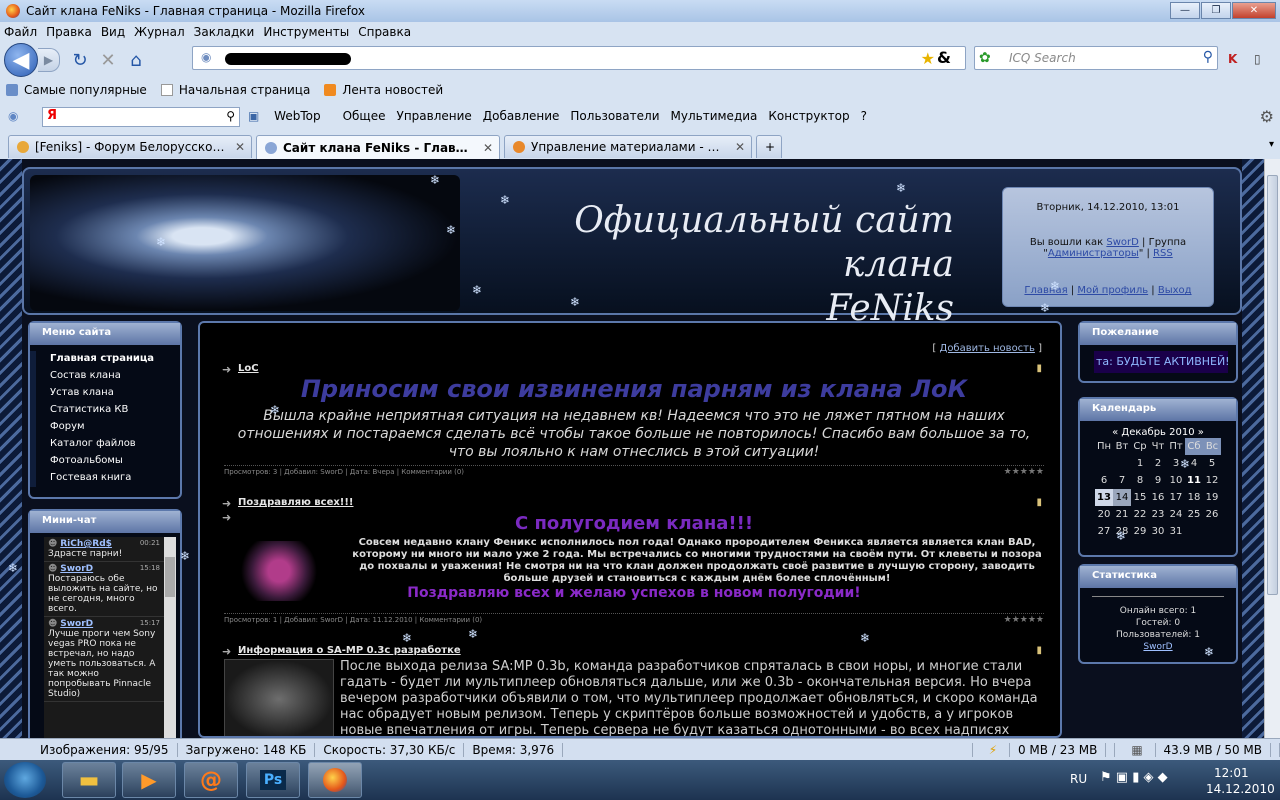  What do you see at coordinates (141, 117) in the screenshot?
I see `yandex-search-input: Я ⚲` at bounding box center [141, 117].